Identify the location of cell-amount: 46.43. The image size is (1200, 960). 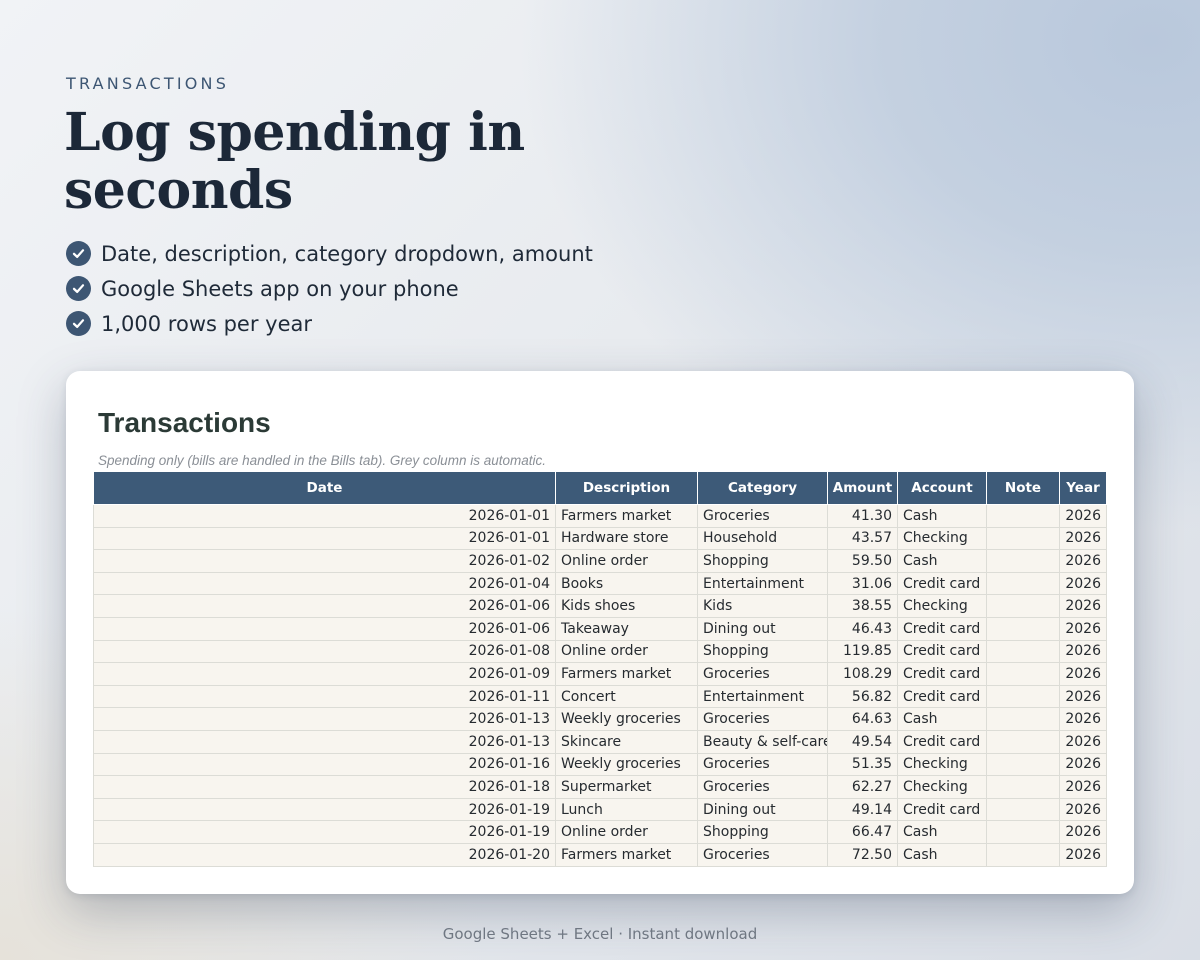
(862, 628).